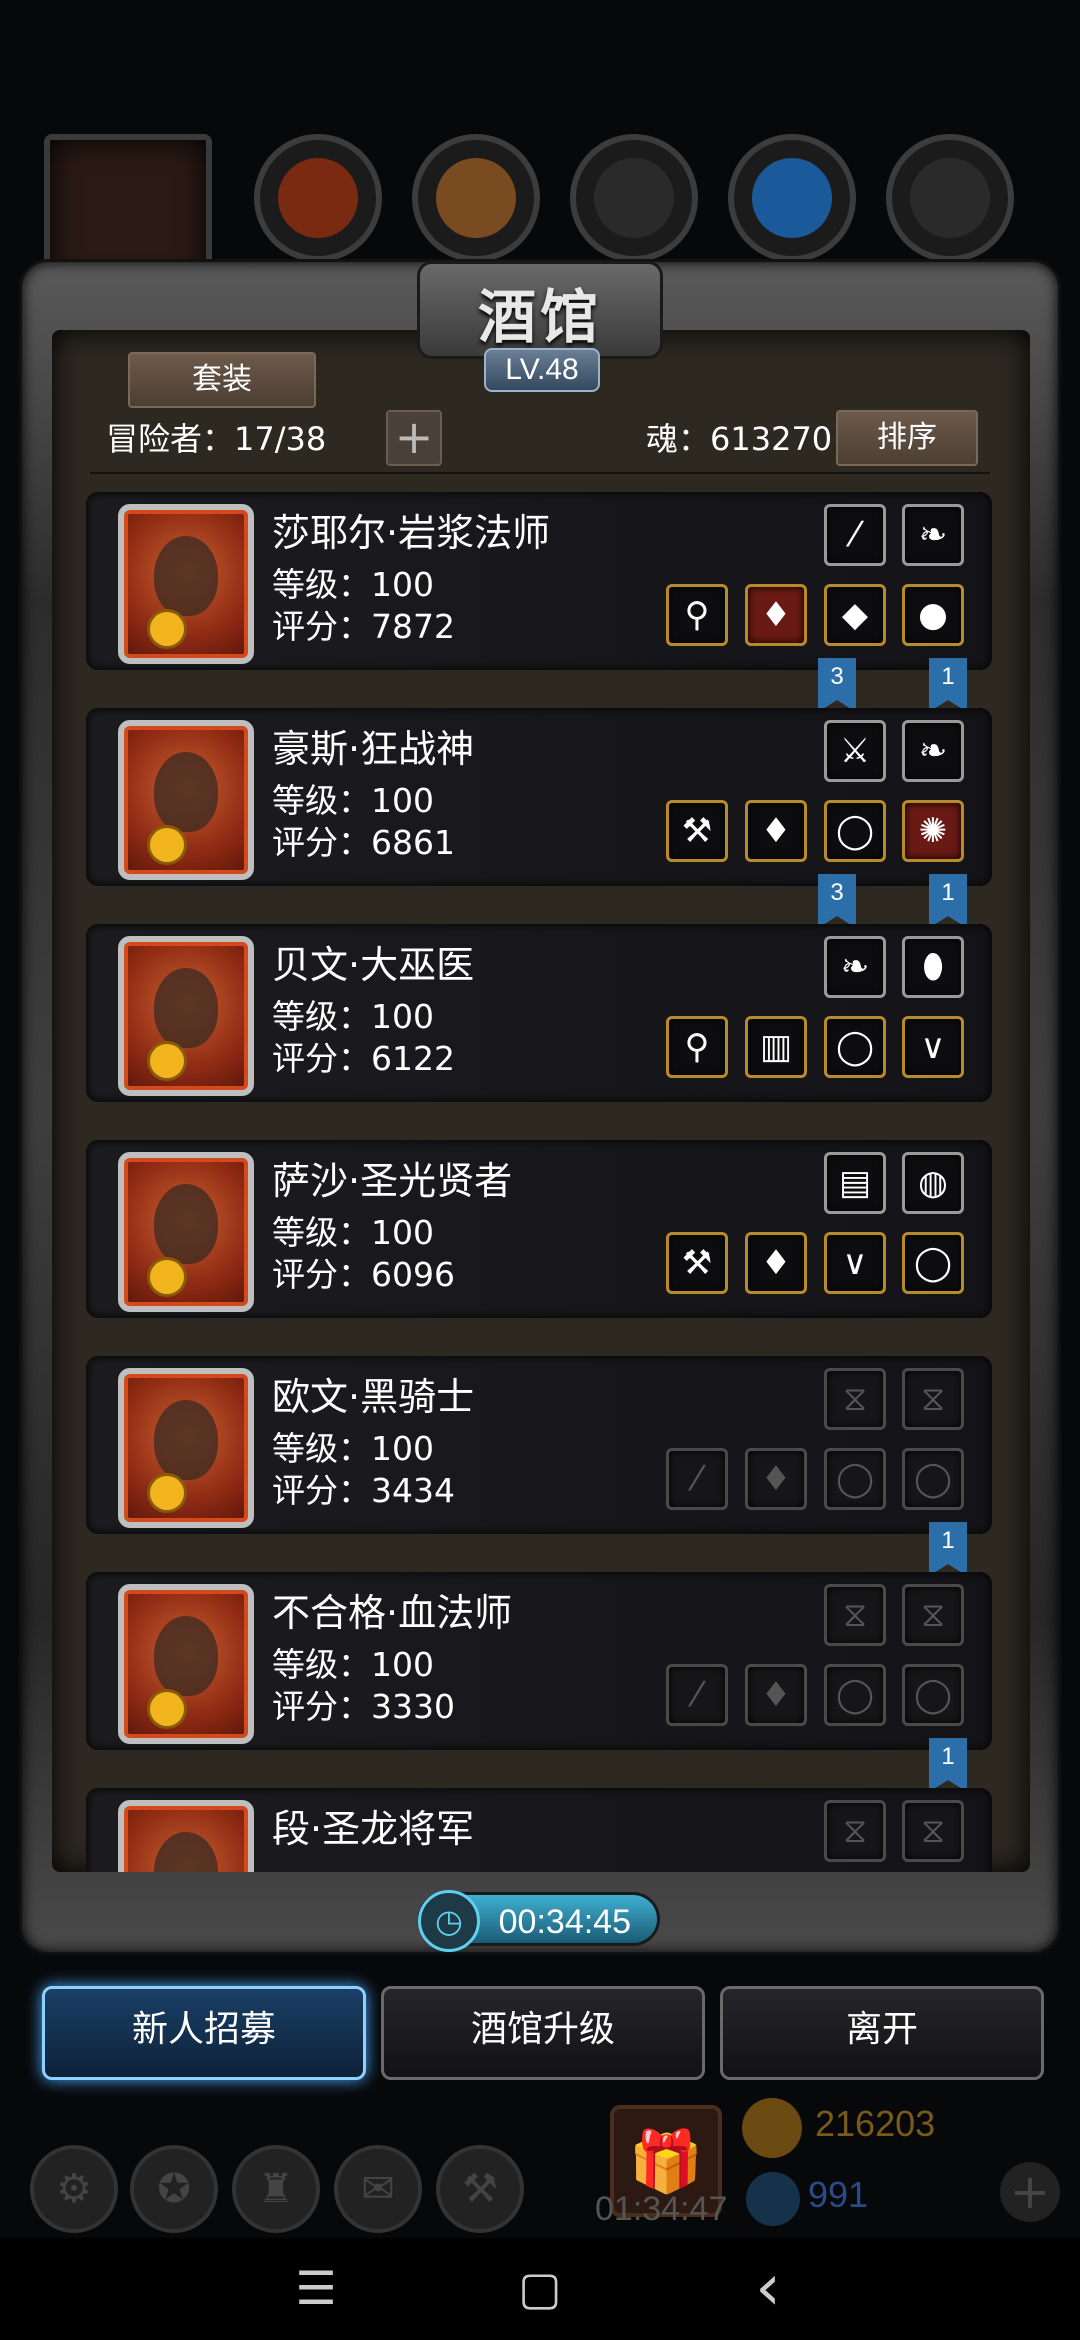 The image size is (1080, 2340). What do you see at coordinates (539, 581) in the screenshot?
I see `hero-card: 莎耶尔·岩浆法师 等级：100 评分：7872 ⁄ ❧ ⚲ ♦ ◆ ●` at bounding box center [539, 581].